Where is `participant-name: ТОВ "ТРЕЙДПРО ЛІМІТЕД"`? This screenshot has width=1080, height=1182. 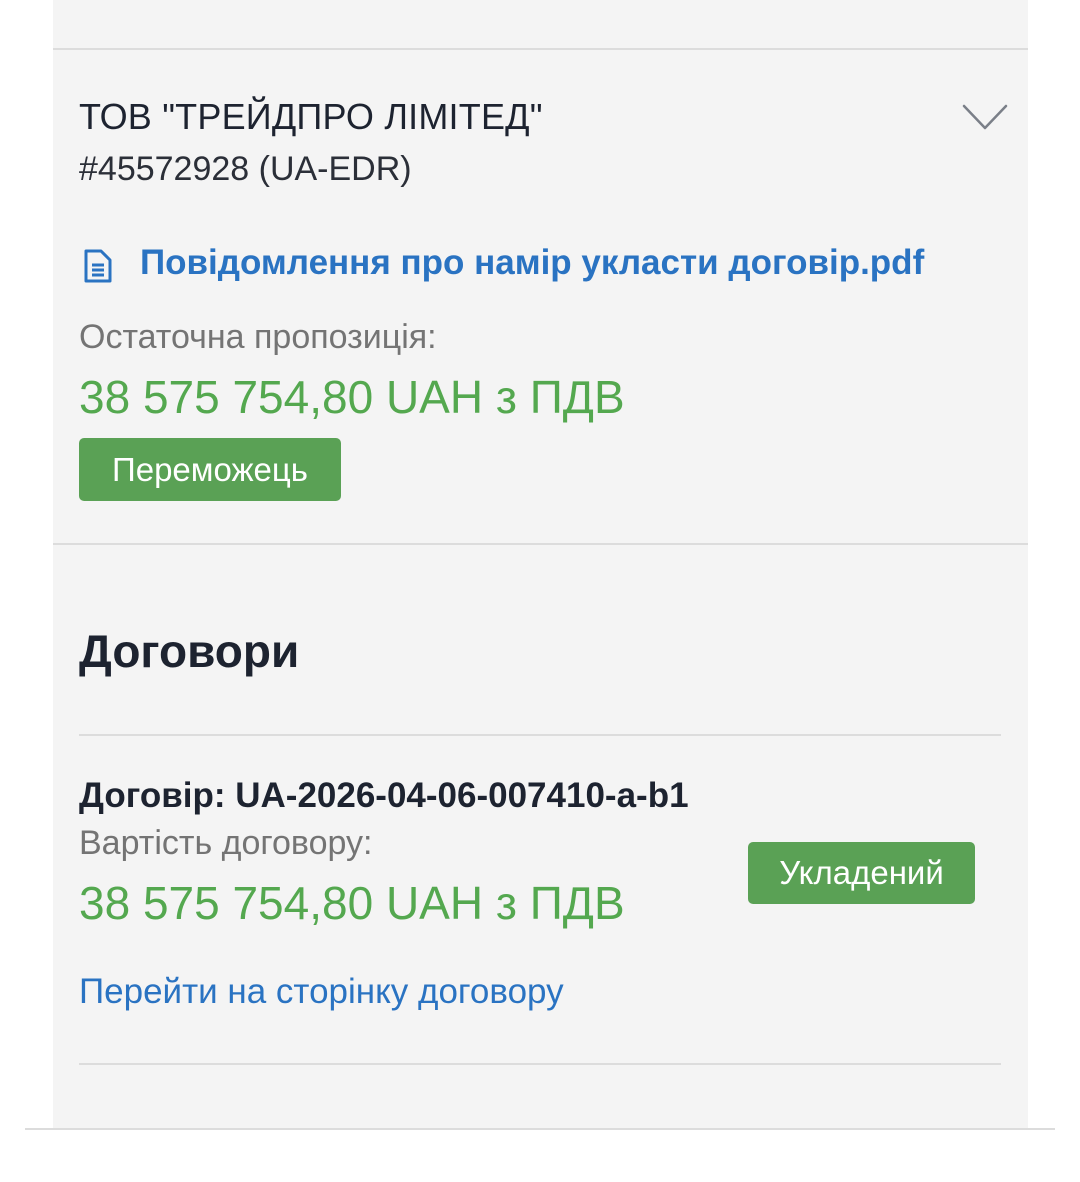 participant-name: ТОВ "ТРЕЙДПРО ЛІМІТЕД" is located at coordinates (311, 116).